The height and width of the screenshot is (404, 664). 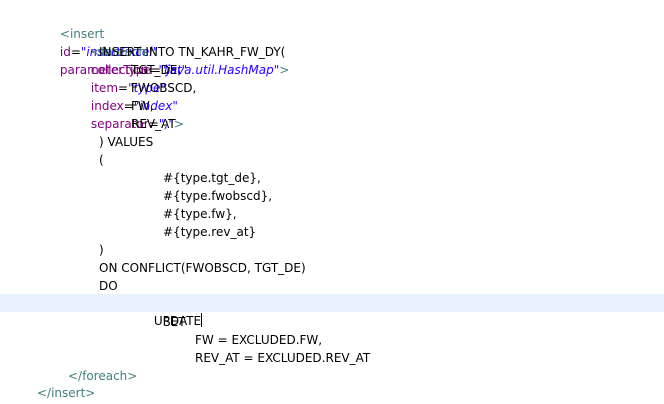 I want to click on sql-text: DO, so click(x=108, y=286).